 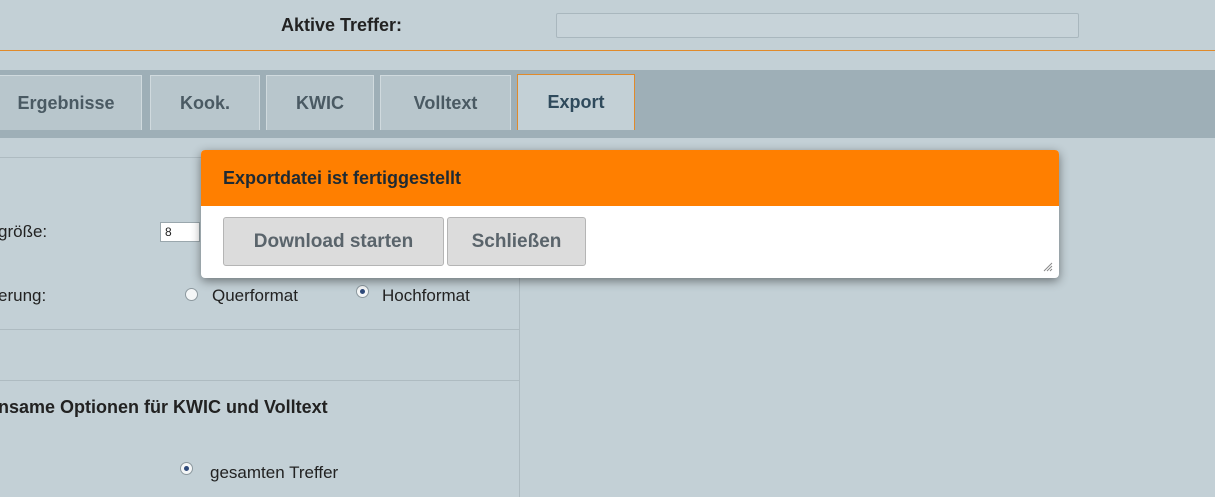 I want to click on active-hits-label: Aktive Treffer:, so click(x=342, y=25).